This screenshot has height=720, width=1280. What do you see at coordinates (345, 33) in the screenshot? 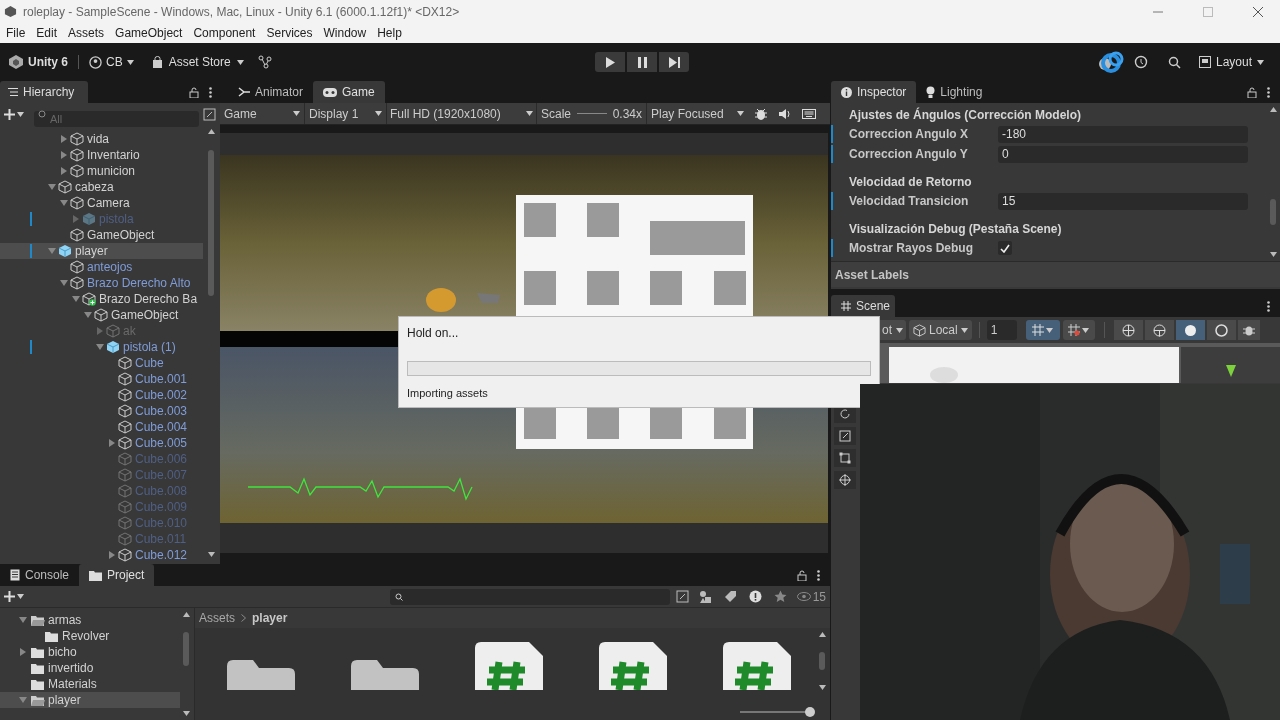
I see `menu-item: Window` at bounding box center [345, 33].